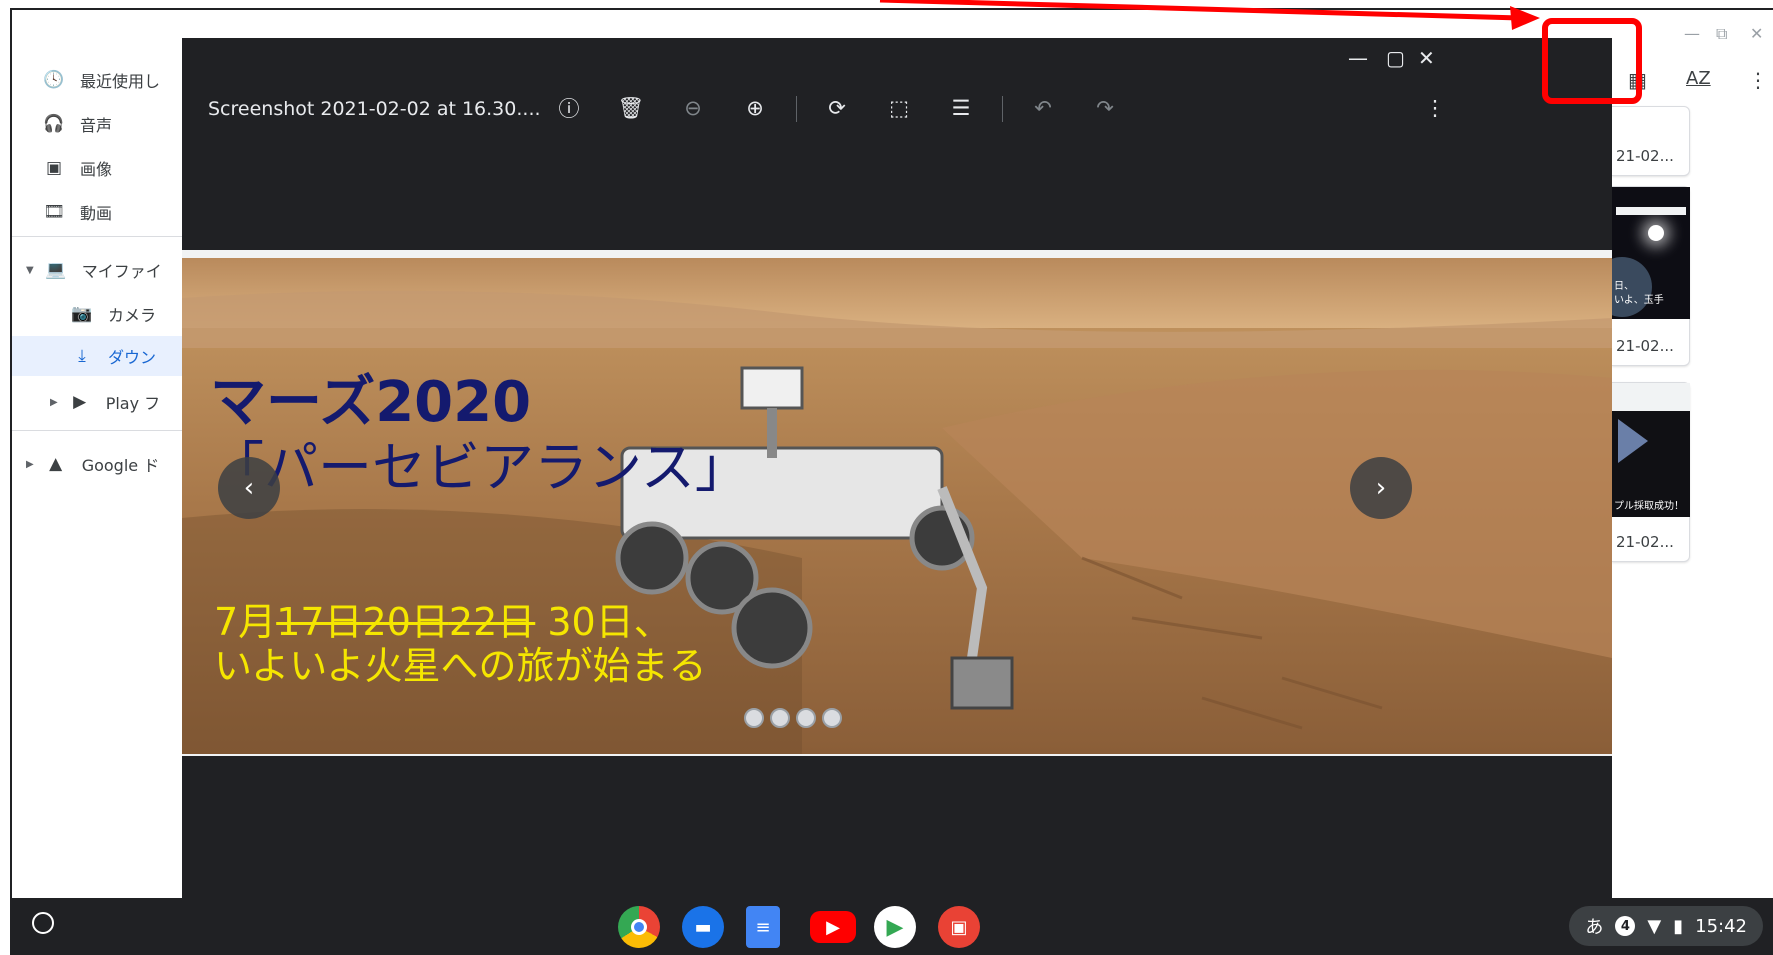  What do you see at coordinates (1043, 108) in the screenshot?
I see `undo-icon: ↶` at bounding box center [1043, 108].